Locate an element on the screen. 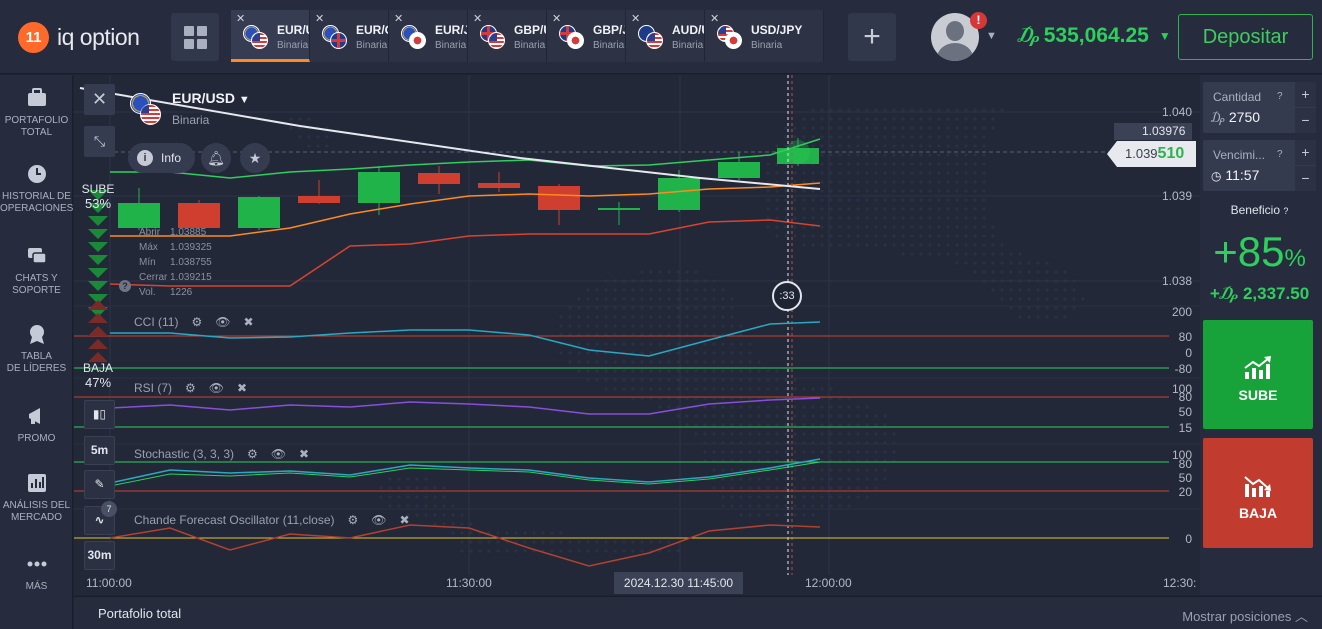 This screenshot has width=1322, height=629. sidebar-item-6: MÁS is located at coordinates (36, 573).